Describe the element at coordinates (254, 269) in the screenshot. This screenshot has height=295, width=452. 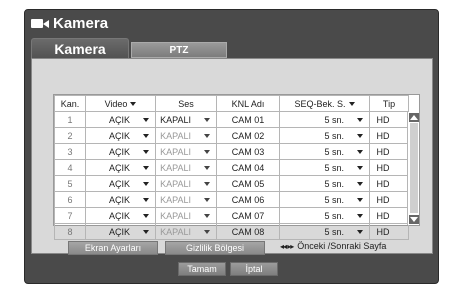
I see `cancel-button: İptal` at that location.